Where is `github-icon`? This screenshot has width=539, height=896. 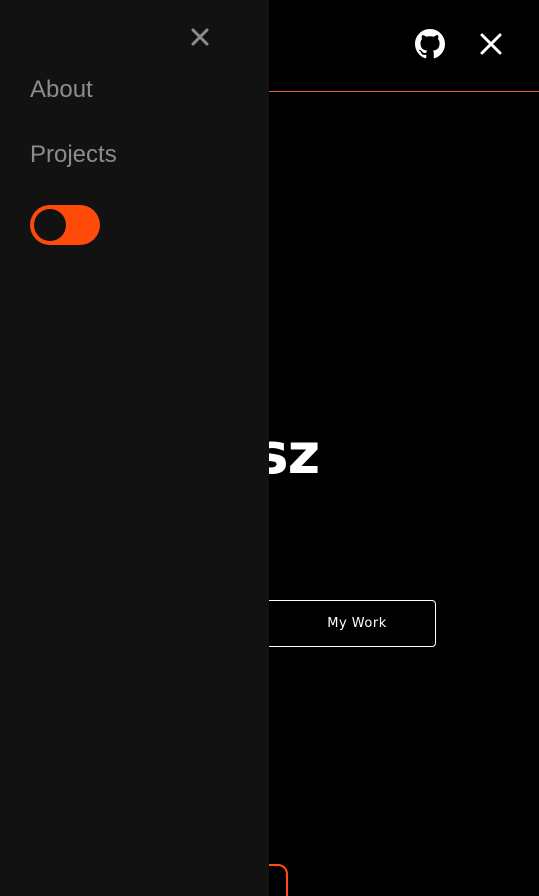 github-icon is located at coordinates (430, 44).